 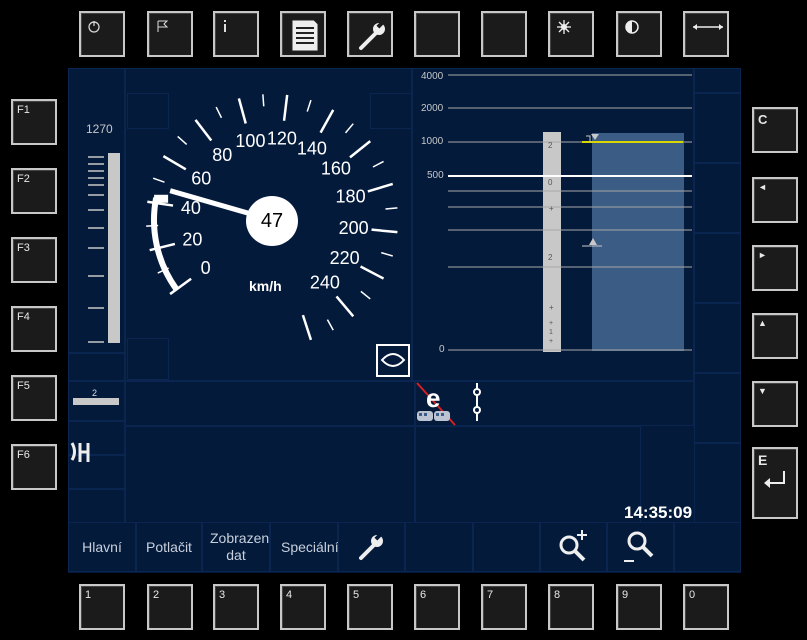 I want to click on speed-tick-label: 160, so click(x=336, y=169).